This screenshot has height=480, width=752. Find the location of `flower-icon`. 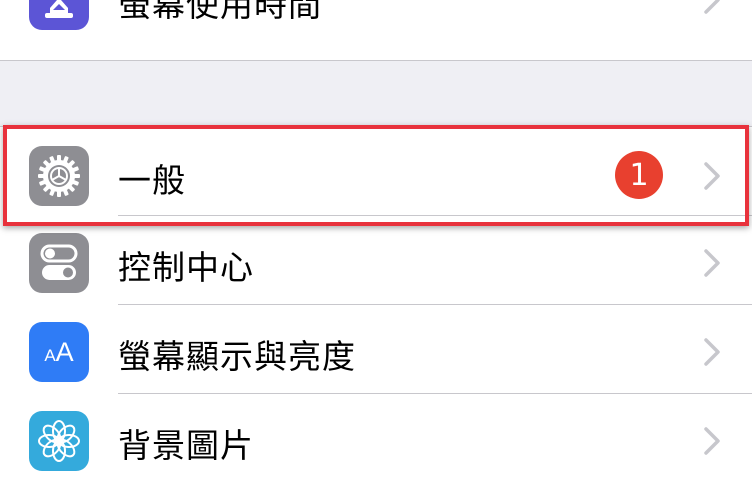

flower-icon is located at coordinates (59, 441).